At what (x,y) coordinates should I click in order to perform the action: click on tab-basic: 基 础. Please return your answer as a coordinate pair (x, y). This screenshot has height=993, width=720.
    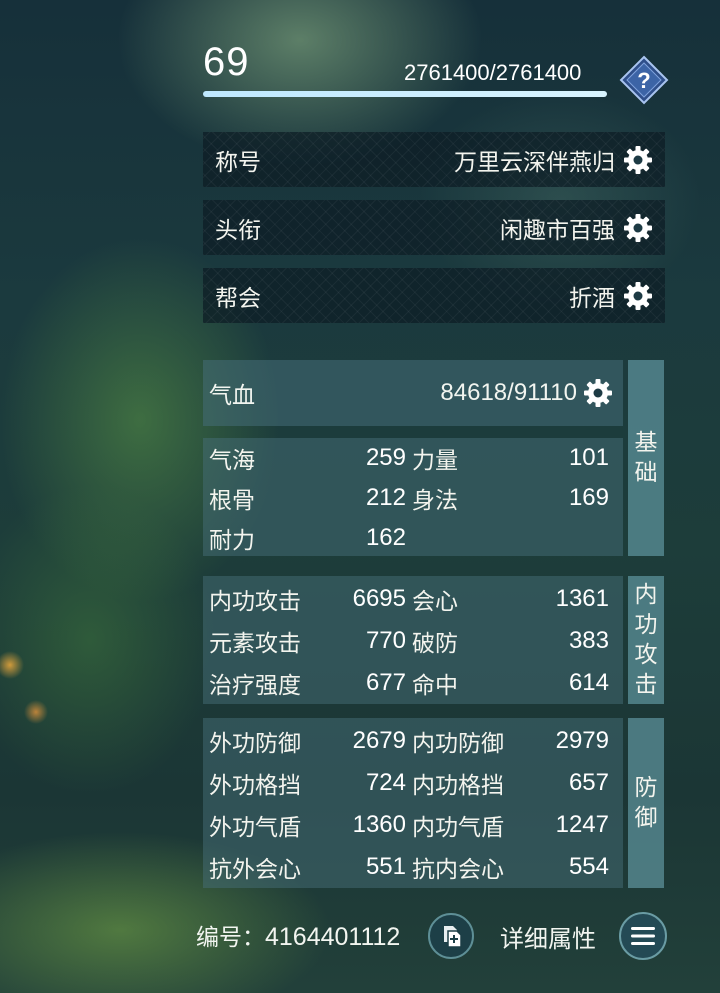
    Looking at the image, I should click on (646, 458).